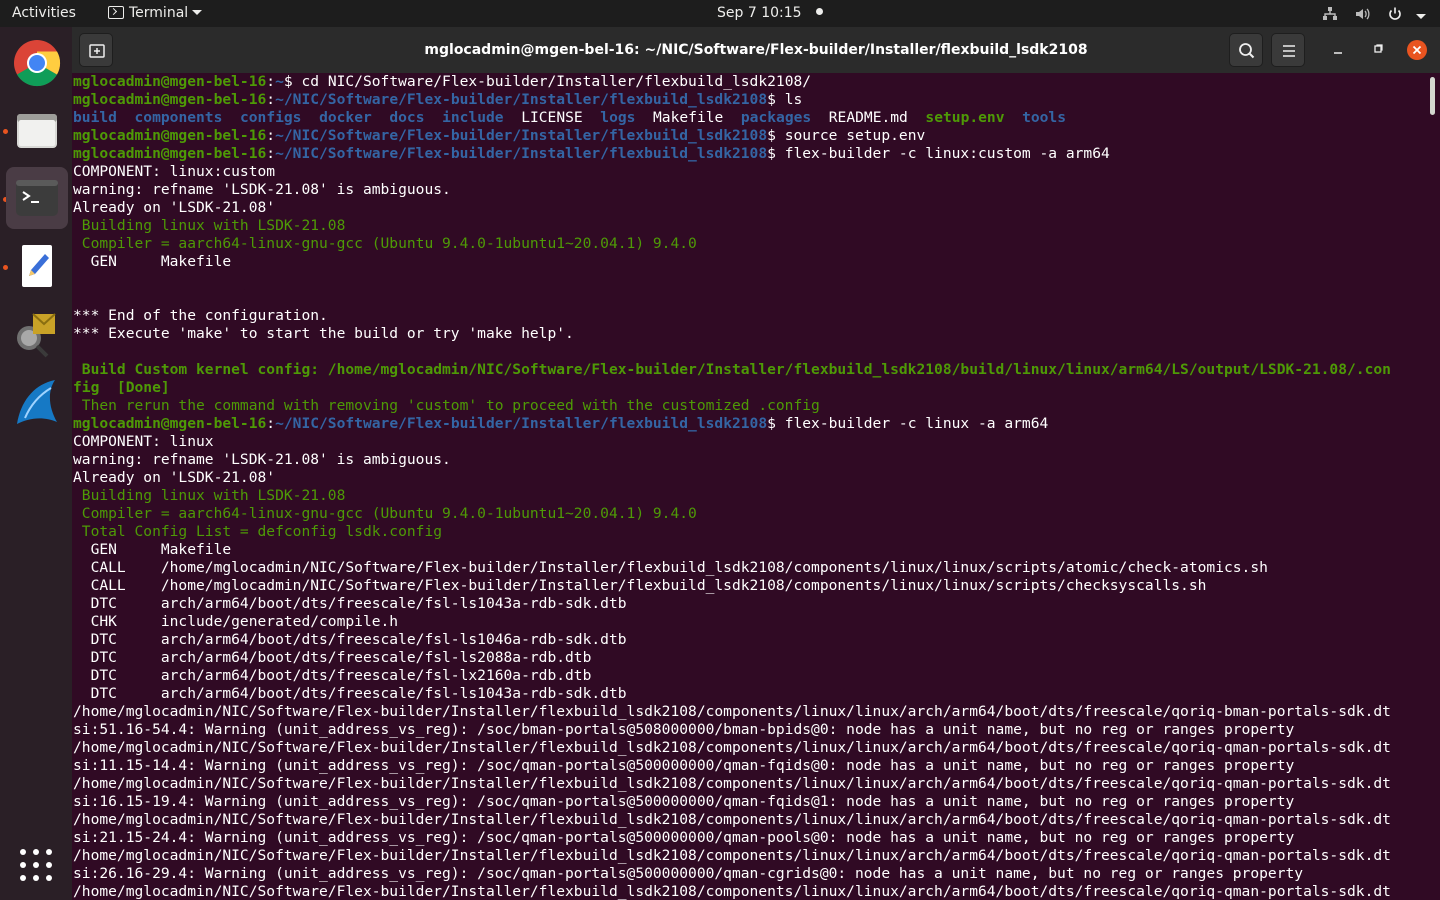 This screenshot has height=900, width=1440. Describe the element at coordinates (44, 13) in the screenshot. I see `activities-button: Activities` at that location.